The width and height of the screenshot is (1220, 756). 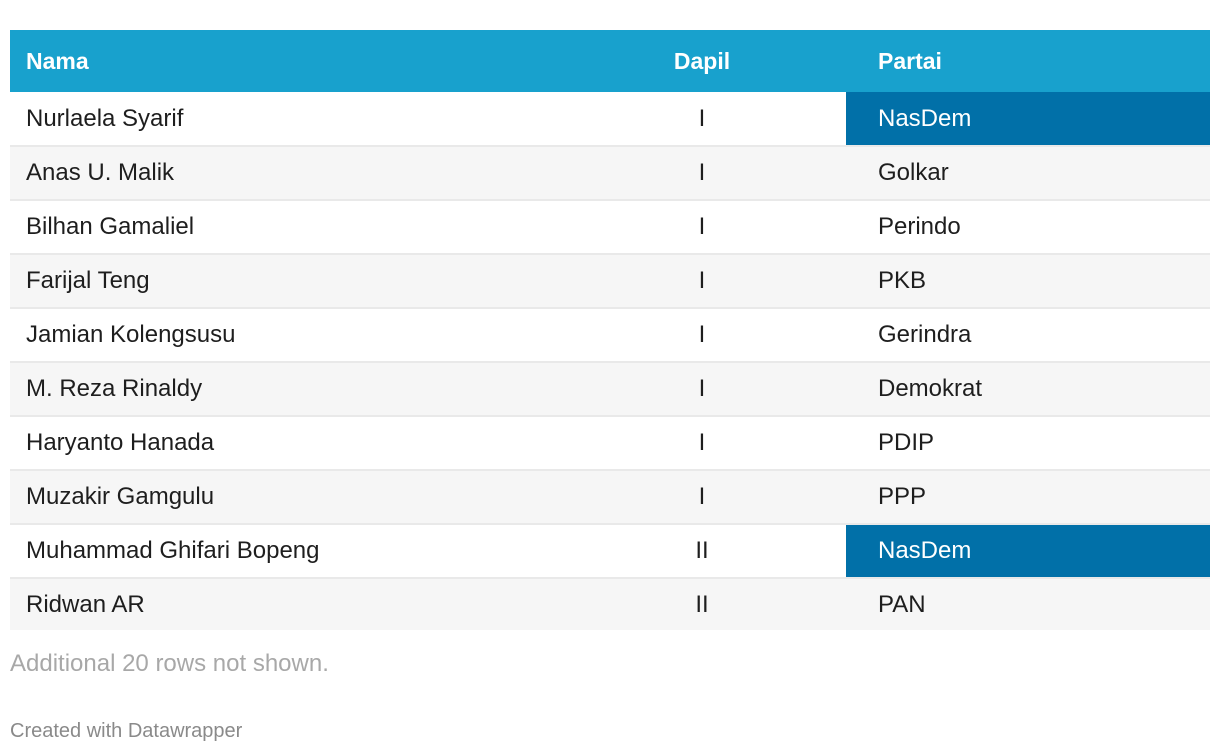 I want to click on cell-name: Haryanto Hanada, so click(x=120, y=442).